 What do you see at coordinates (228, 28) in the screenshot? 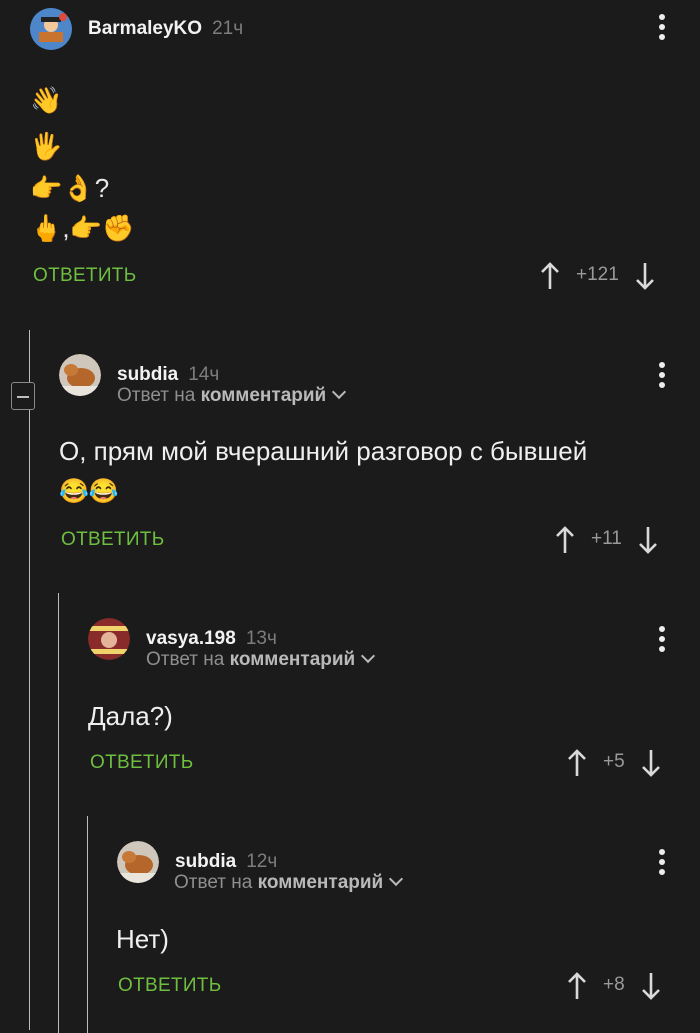
I see `comment-time: 21ч` at bounding box center [228, 28].